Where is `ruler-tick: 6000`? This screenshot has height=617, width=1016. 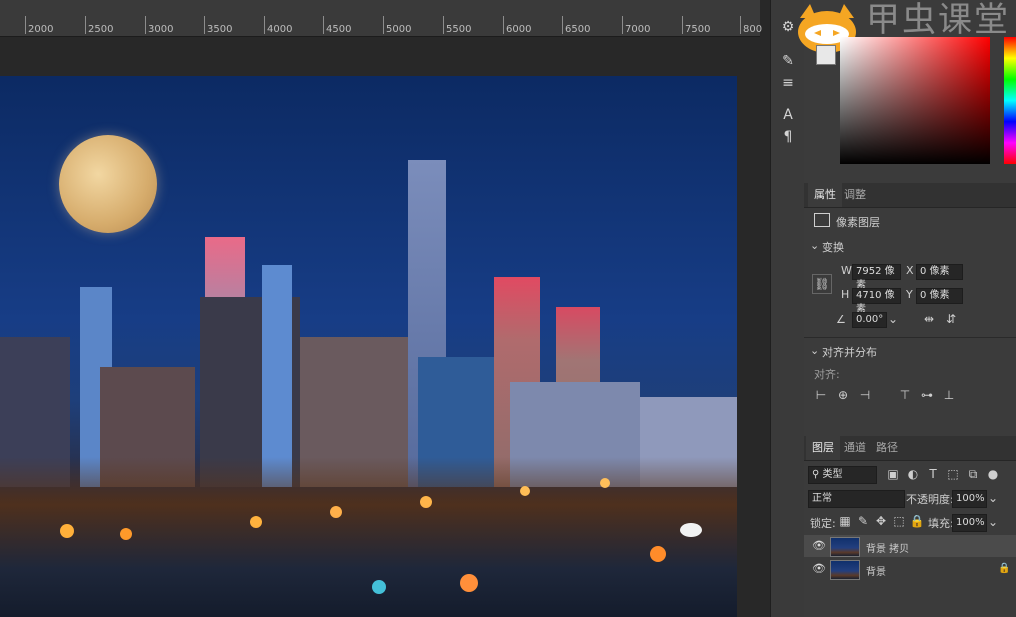 ruler-tick: 6000 is located at coordinates (517, 25).